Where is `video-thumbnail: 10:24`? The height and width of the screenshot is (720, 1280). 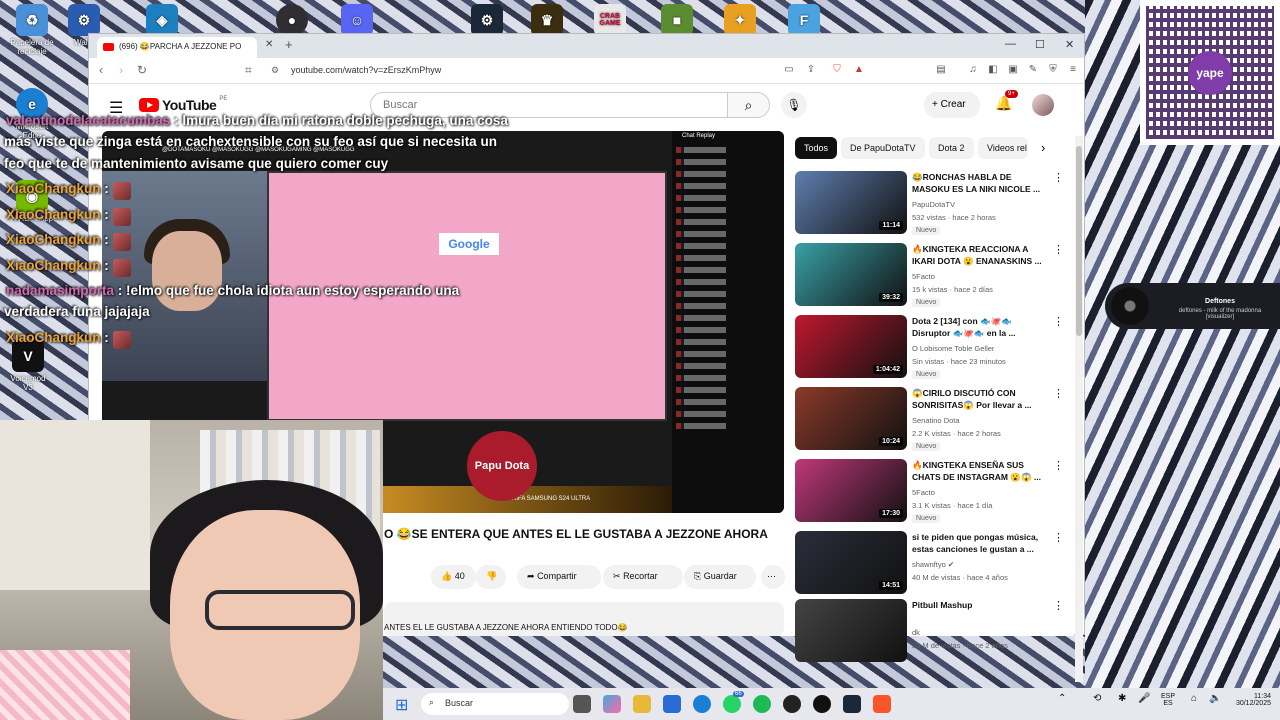
video-thumbnail: 10:24 is located at coordinates (851, 418).